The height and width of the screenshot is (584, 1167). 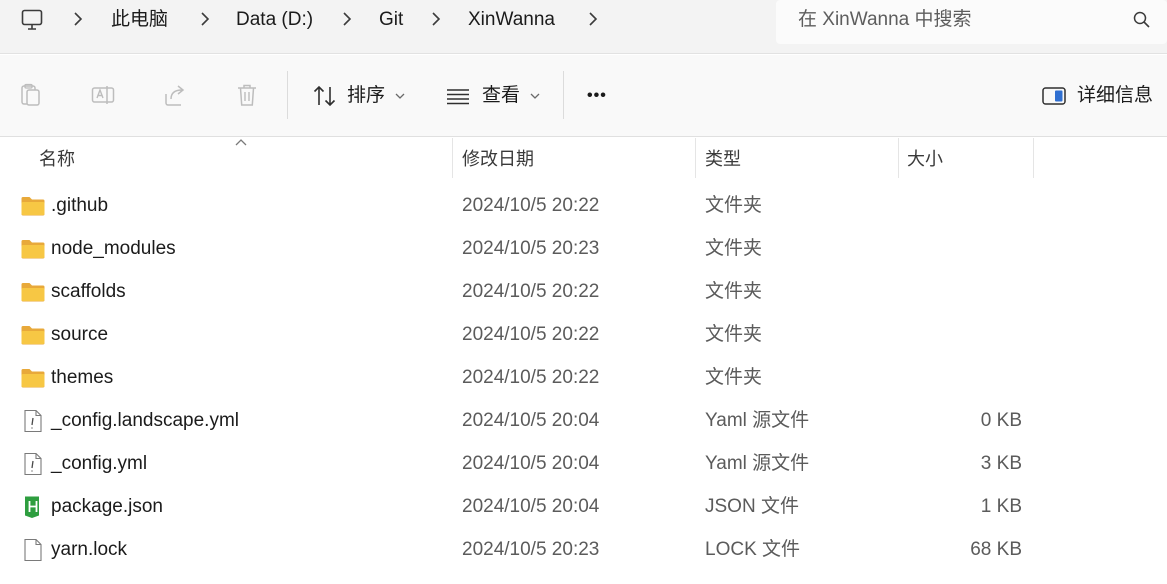 What do you see at coordinates (1142, 20) in the screenshot?
I see `search-icon` at bounding box center [1142, 20].